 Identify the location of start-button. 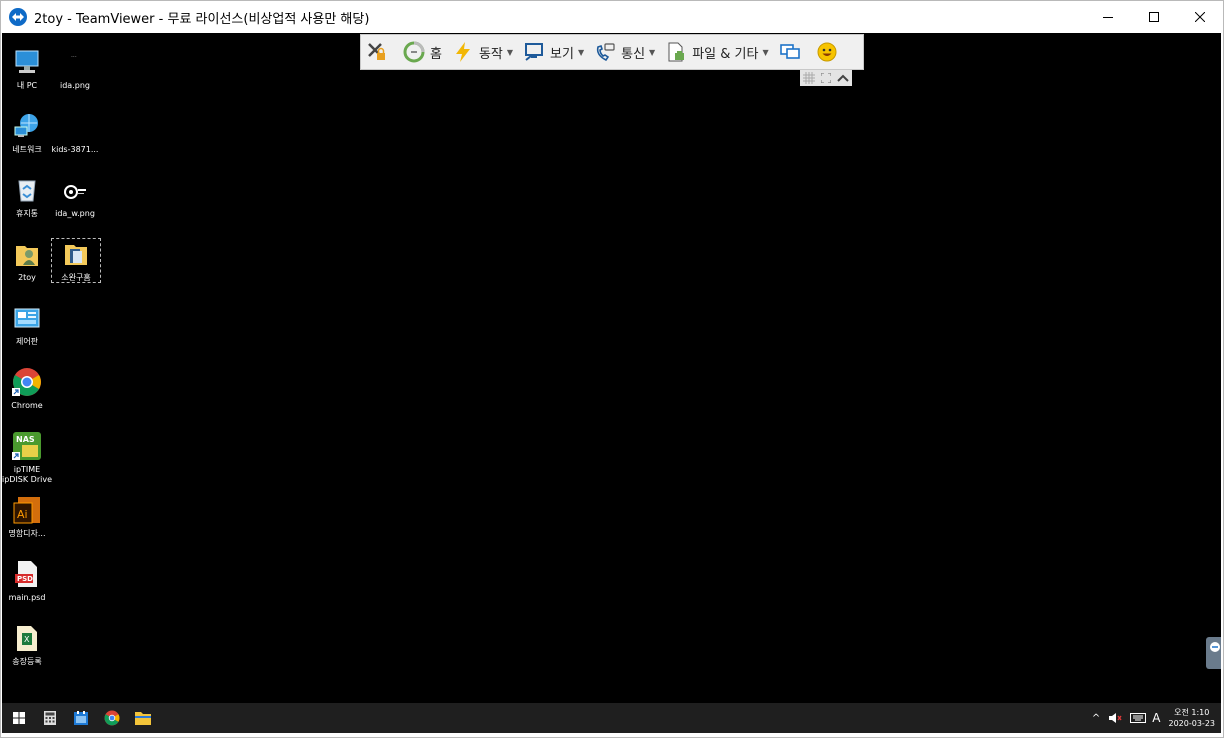
(19, 718).